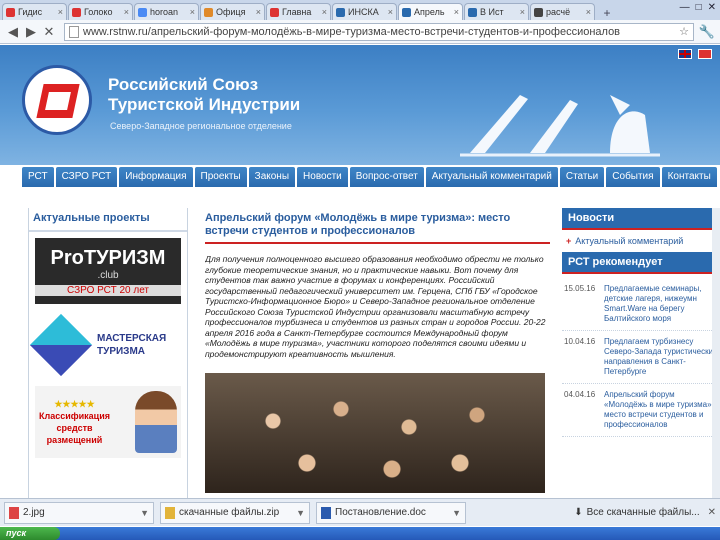 The image size is (720, 540). Describe the element at coordinates (79, 512) in the screenshot. I see `download-item: 2.jpg ▼` at that location.